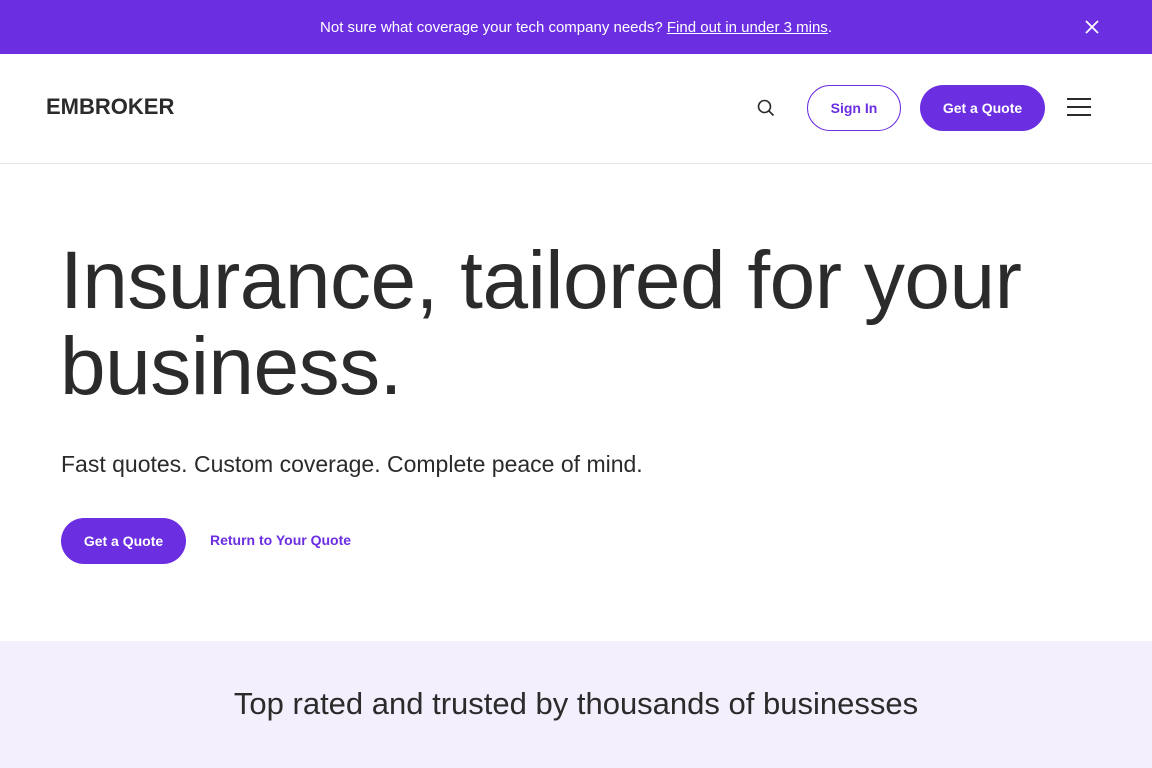  What do you see at coordinates (982, 108) in the screenshot?
I see `get-quote-button: Get a Quote` at bounding box center [982, 108].